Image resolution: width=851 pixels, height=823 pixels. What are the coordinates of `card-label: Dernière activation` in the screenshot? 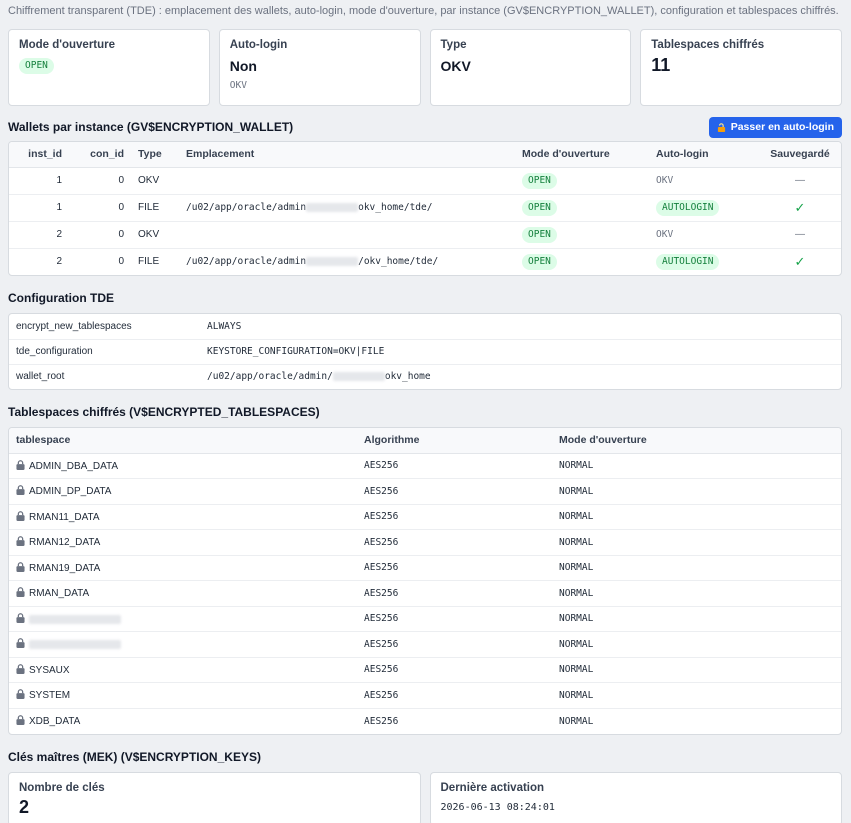 It's located at (492, 787).